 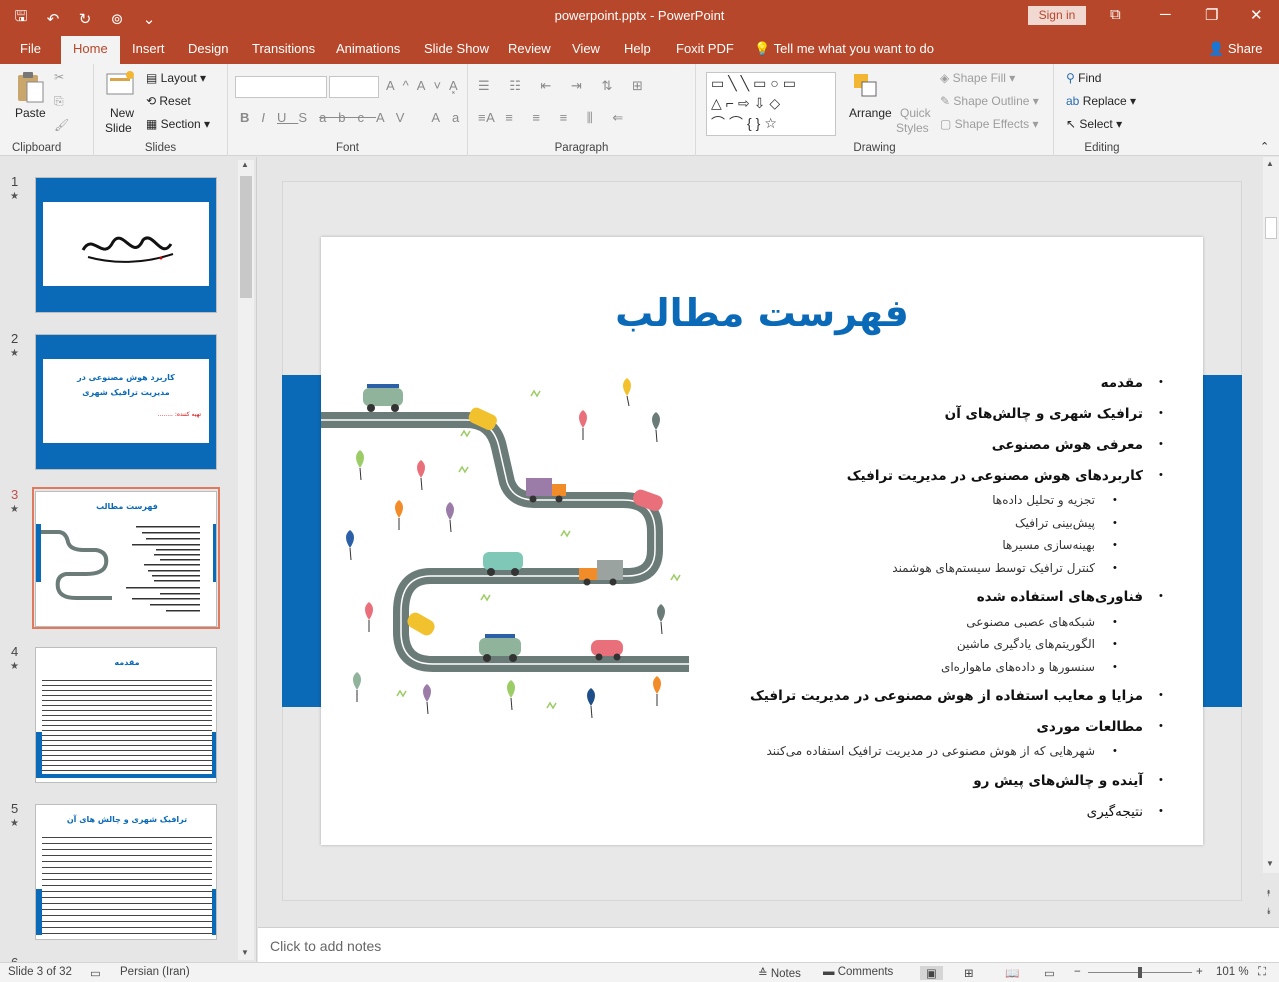 I want to click on find-button: ⚲ Find, so click(x=1083, y=78).